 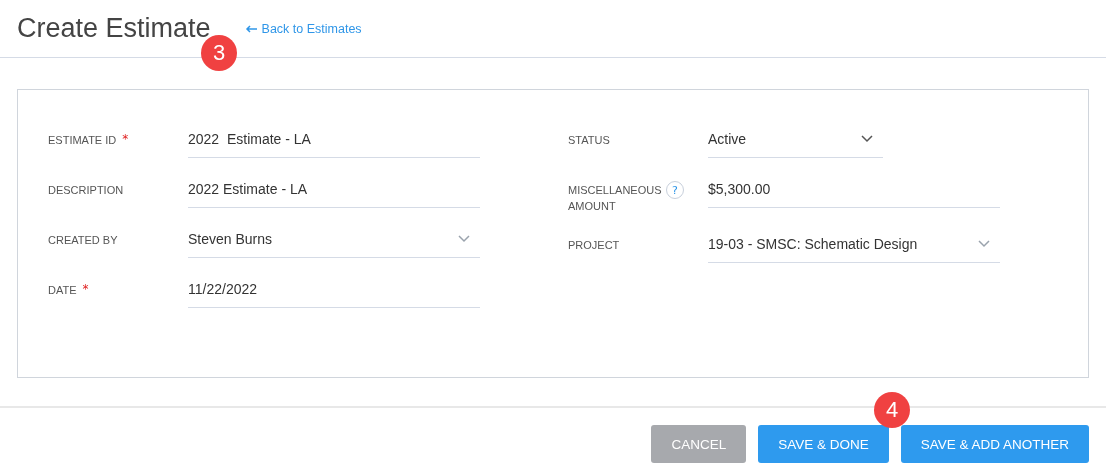 What do you see at coordinates (892, 410) in the screenshot?
I see `callout-badge: 4` at bounding box center [892, 410].